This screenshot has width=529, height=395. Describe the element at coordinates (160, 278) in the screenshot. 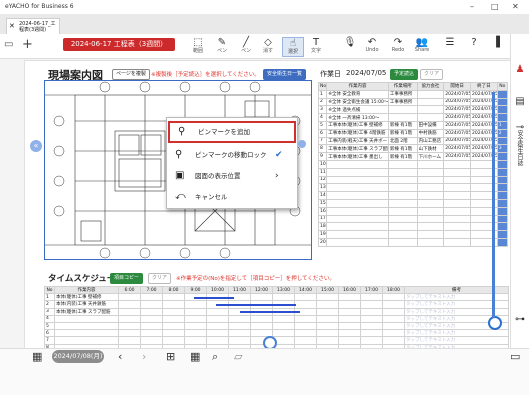

I see `schedule-clear-button: クリア` at that location.